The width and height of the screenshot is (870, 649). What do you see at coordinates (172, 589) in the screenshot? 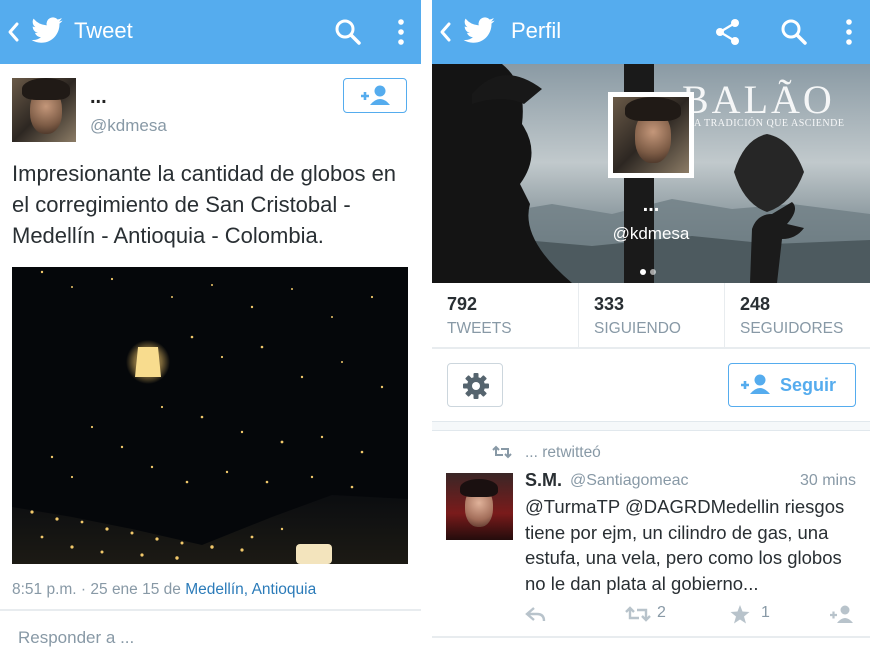
I see `location-prefix: de` at bounding box center [172, 589].